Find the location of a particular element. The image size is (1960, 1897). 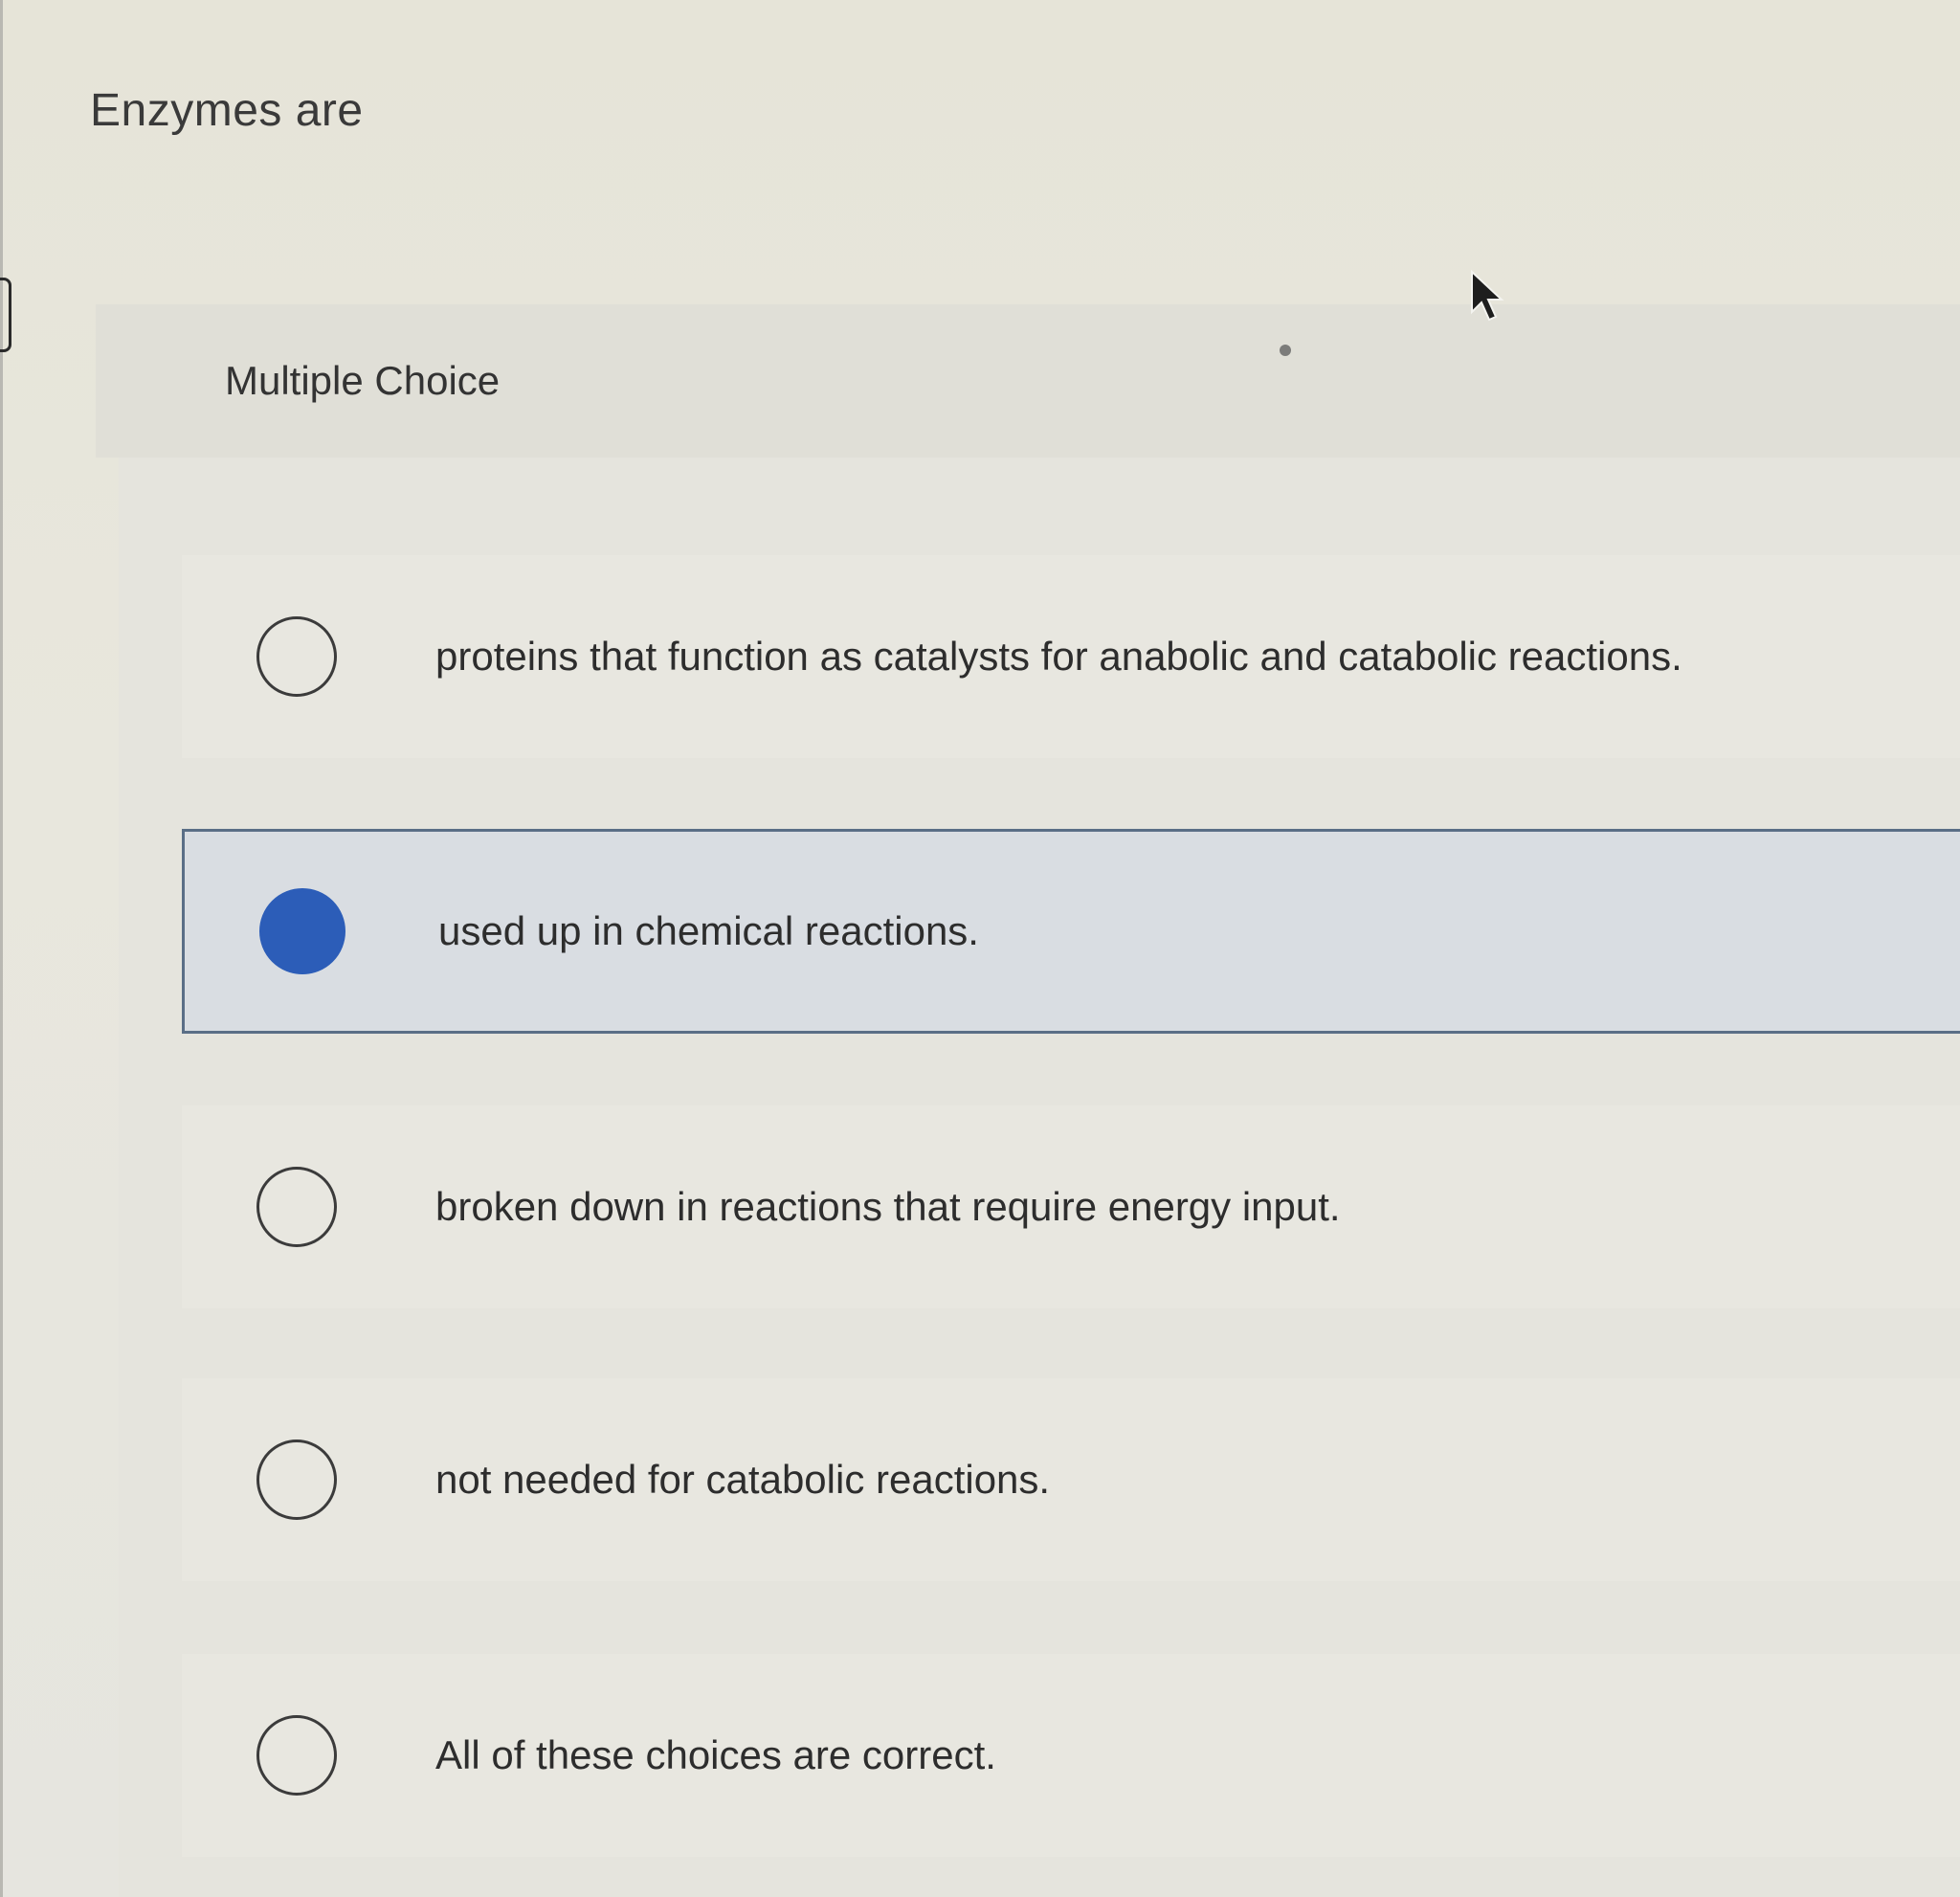

choice-label: not needed for catabolic reactions. is located at coordinates (743, 1479).